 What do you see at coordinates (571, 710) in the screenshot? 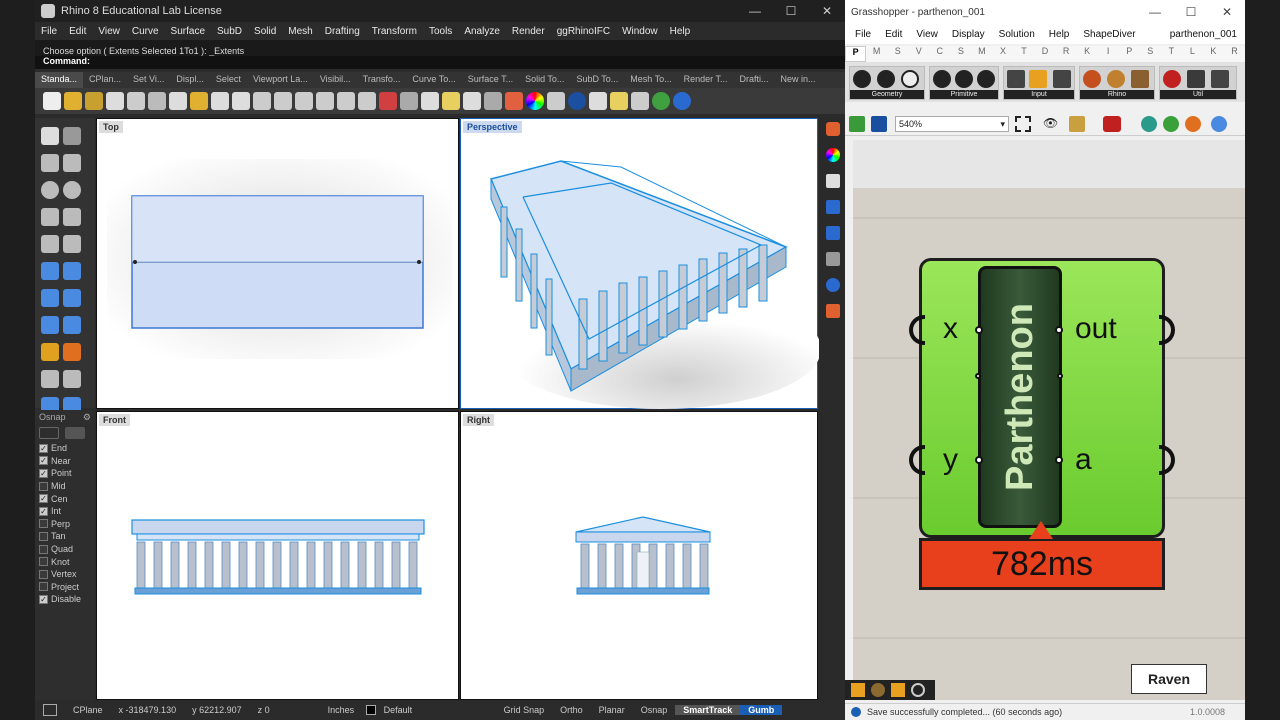
I see `status-ortho: Ortho` at bounding box center [571, 710].